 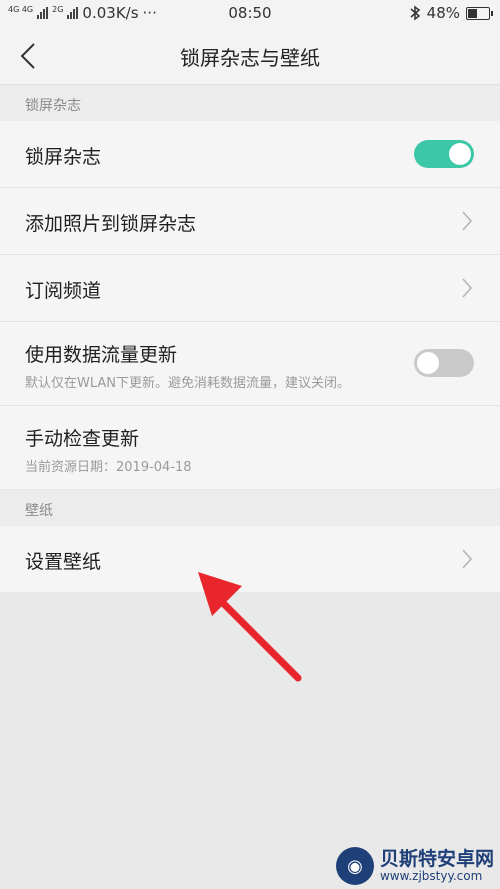 I want to click on row-title: 添加照片到锁屏杂志, so click(x=111, y=224).